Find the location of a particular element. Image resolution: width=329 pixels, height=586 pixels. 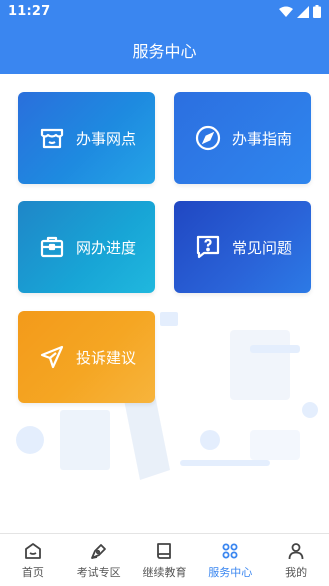

tab-mine: 我的 is located at coordinates (296, 560).